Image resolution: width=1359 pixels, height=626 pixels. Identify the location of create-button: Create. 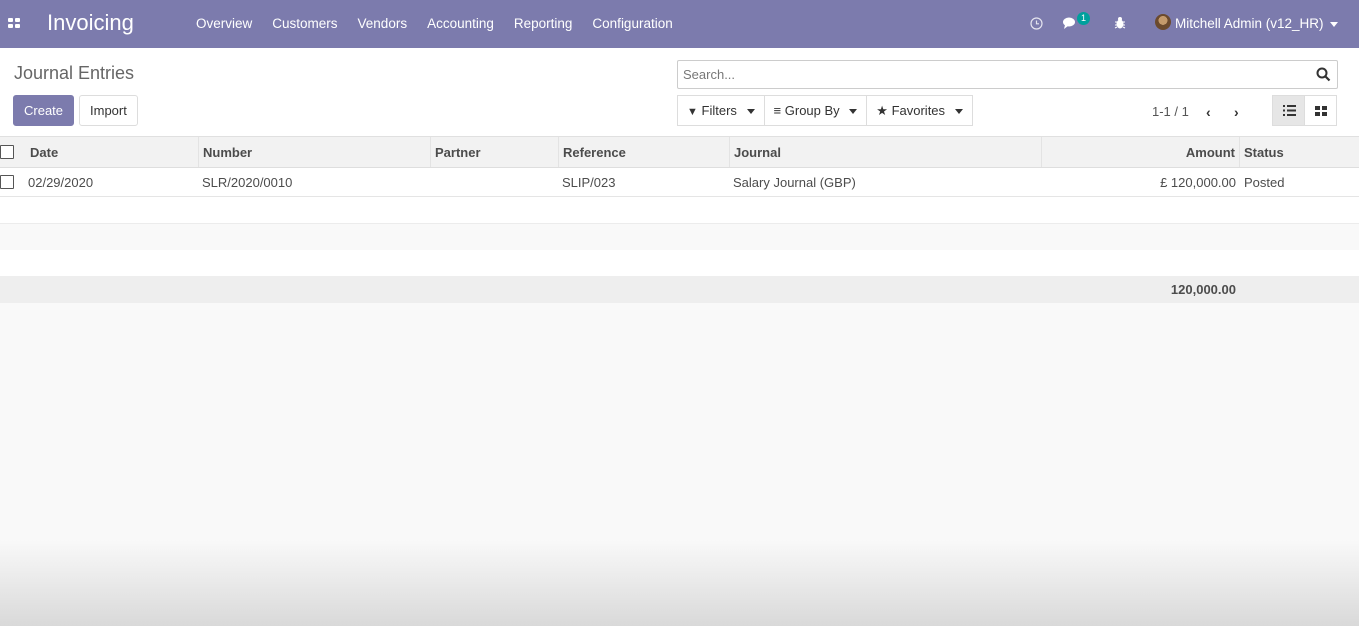
(44, 110).